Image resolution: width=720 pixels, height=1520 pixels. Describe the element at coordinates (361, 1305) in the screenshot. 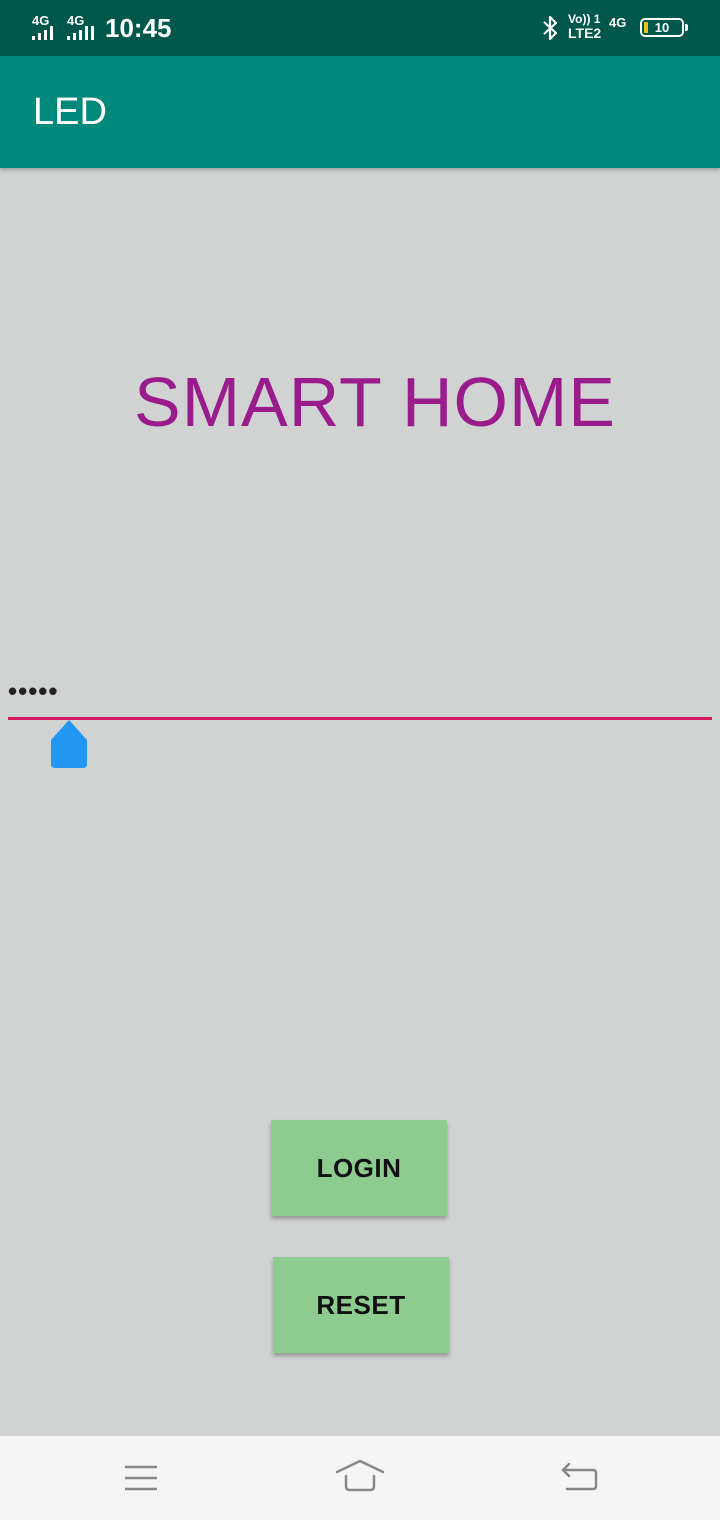

I see `reset-button: RESET` at that location.